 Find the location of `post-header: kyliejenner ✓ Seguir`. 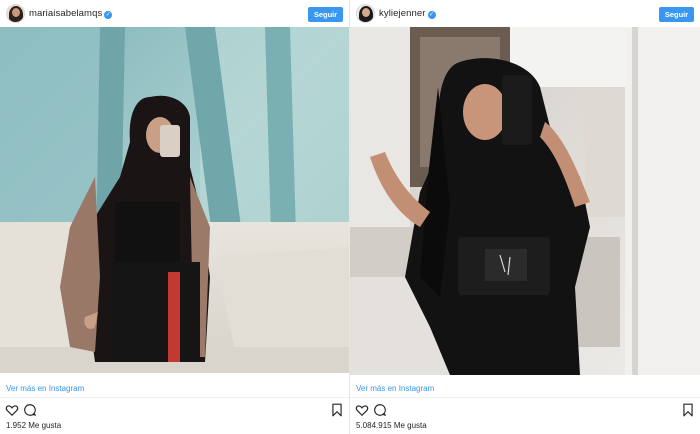

post-header: kyliejenner ✓ Seguir is located at coordinates (525, 13).